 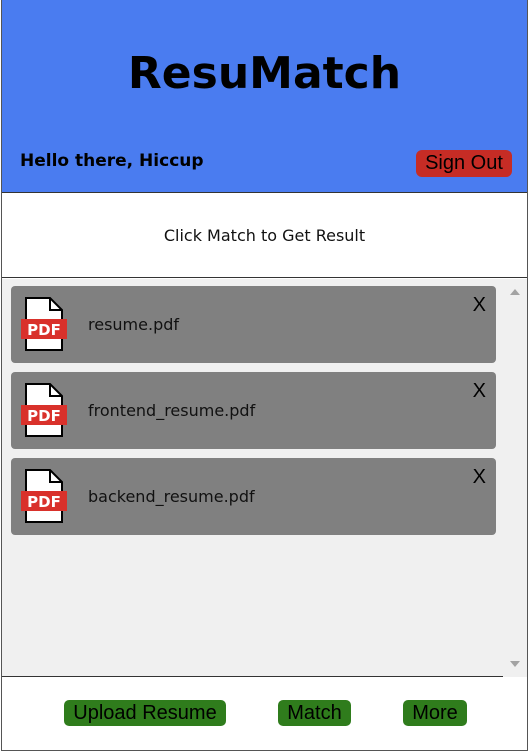 I want to click on sign-out-button: Sign Out, so click(x=464, y=163).